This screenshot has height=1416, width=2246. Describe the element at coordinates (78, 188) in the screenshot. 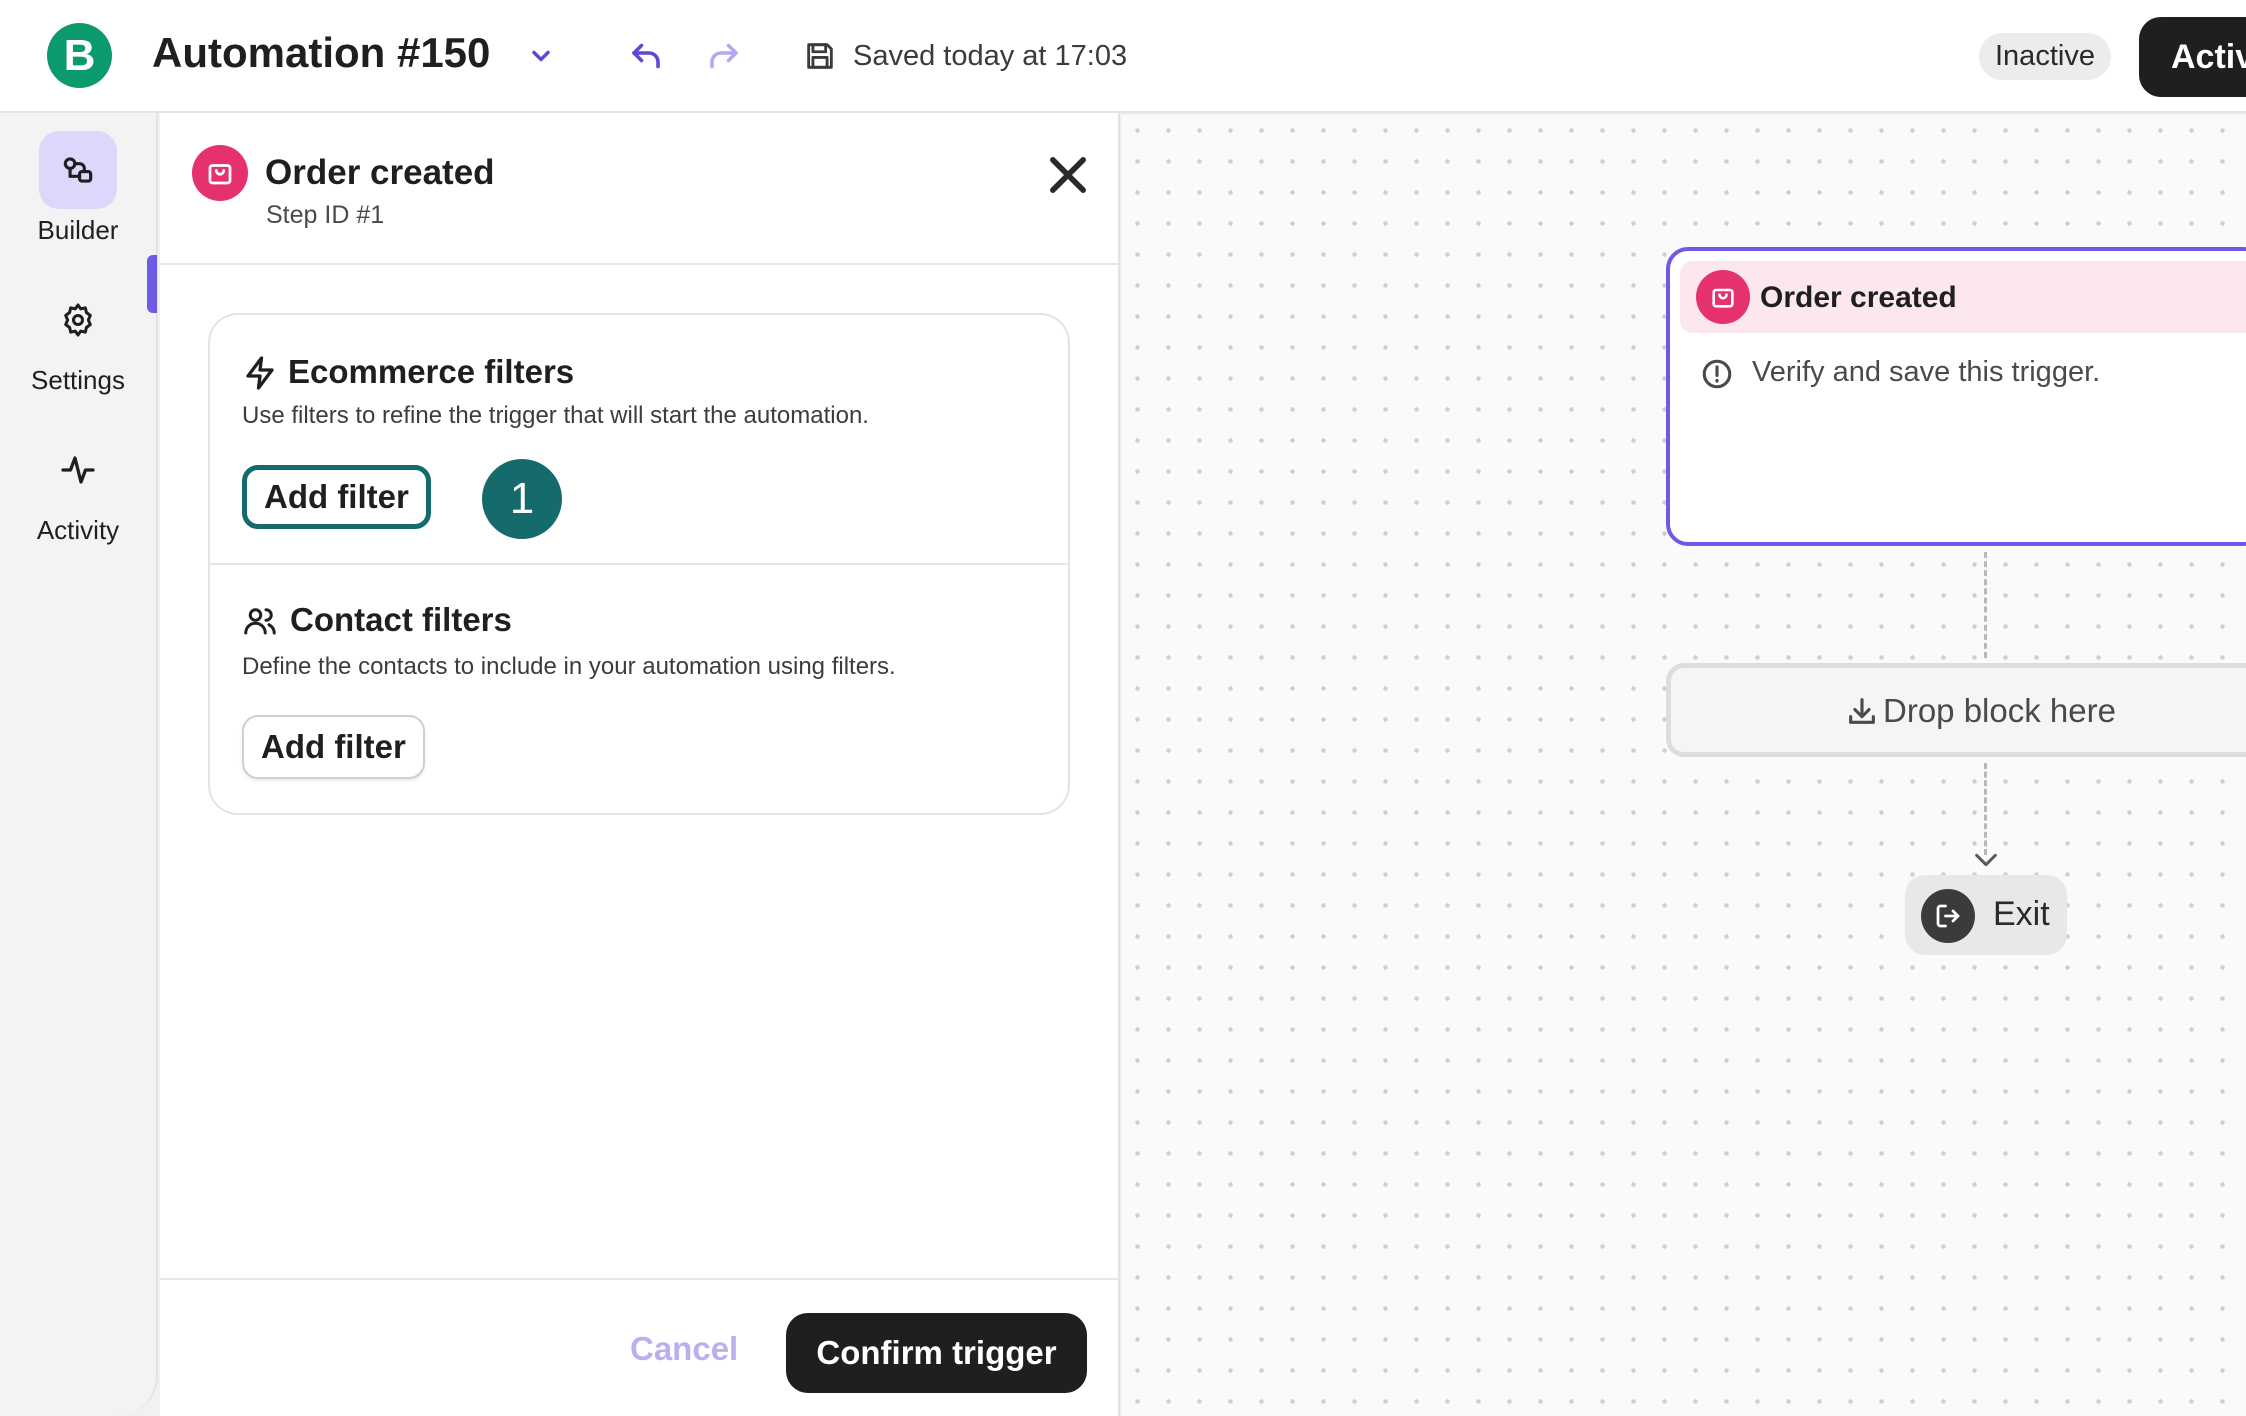

I see `rail-item-builder: Builder` at that location.